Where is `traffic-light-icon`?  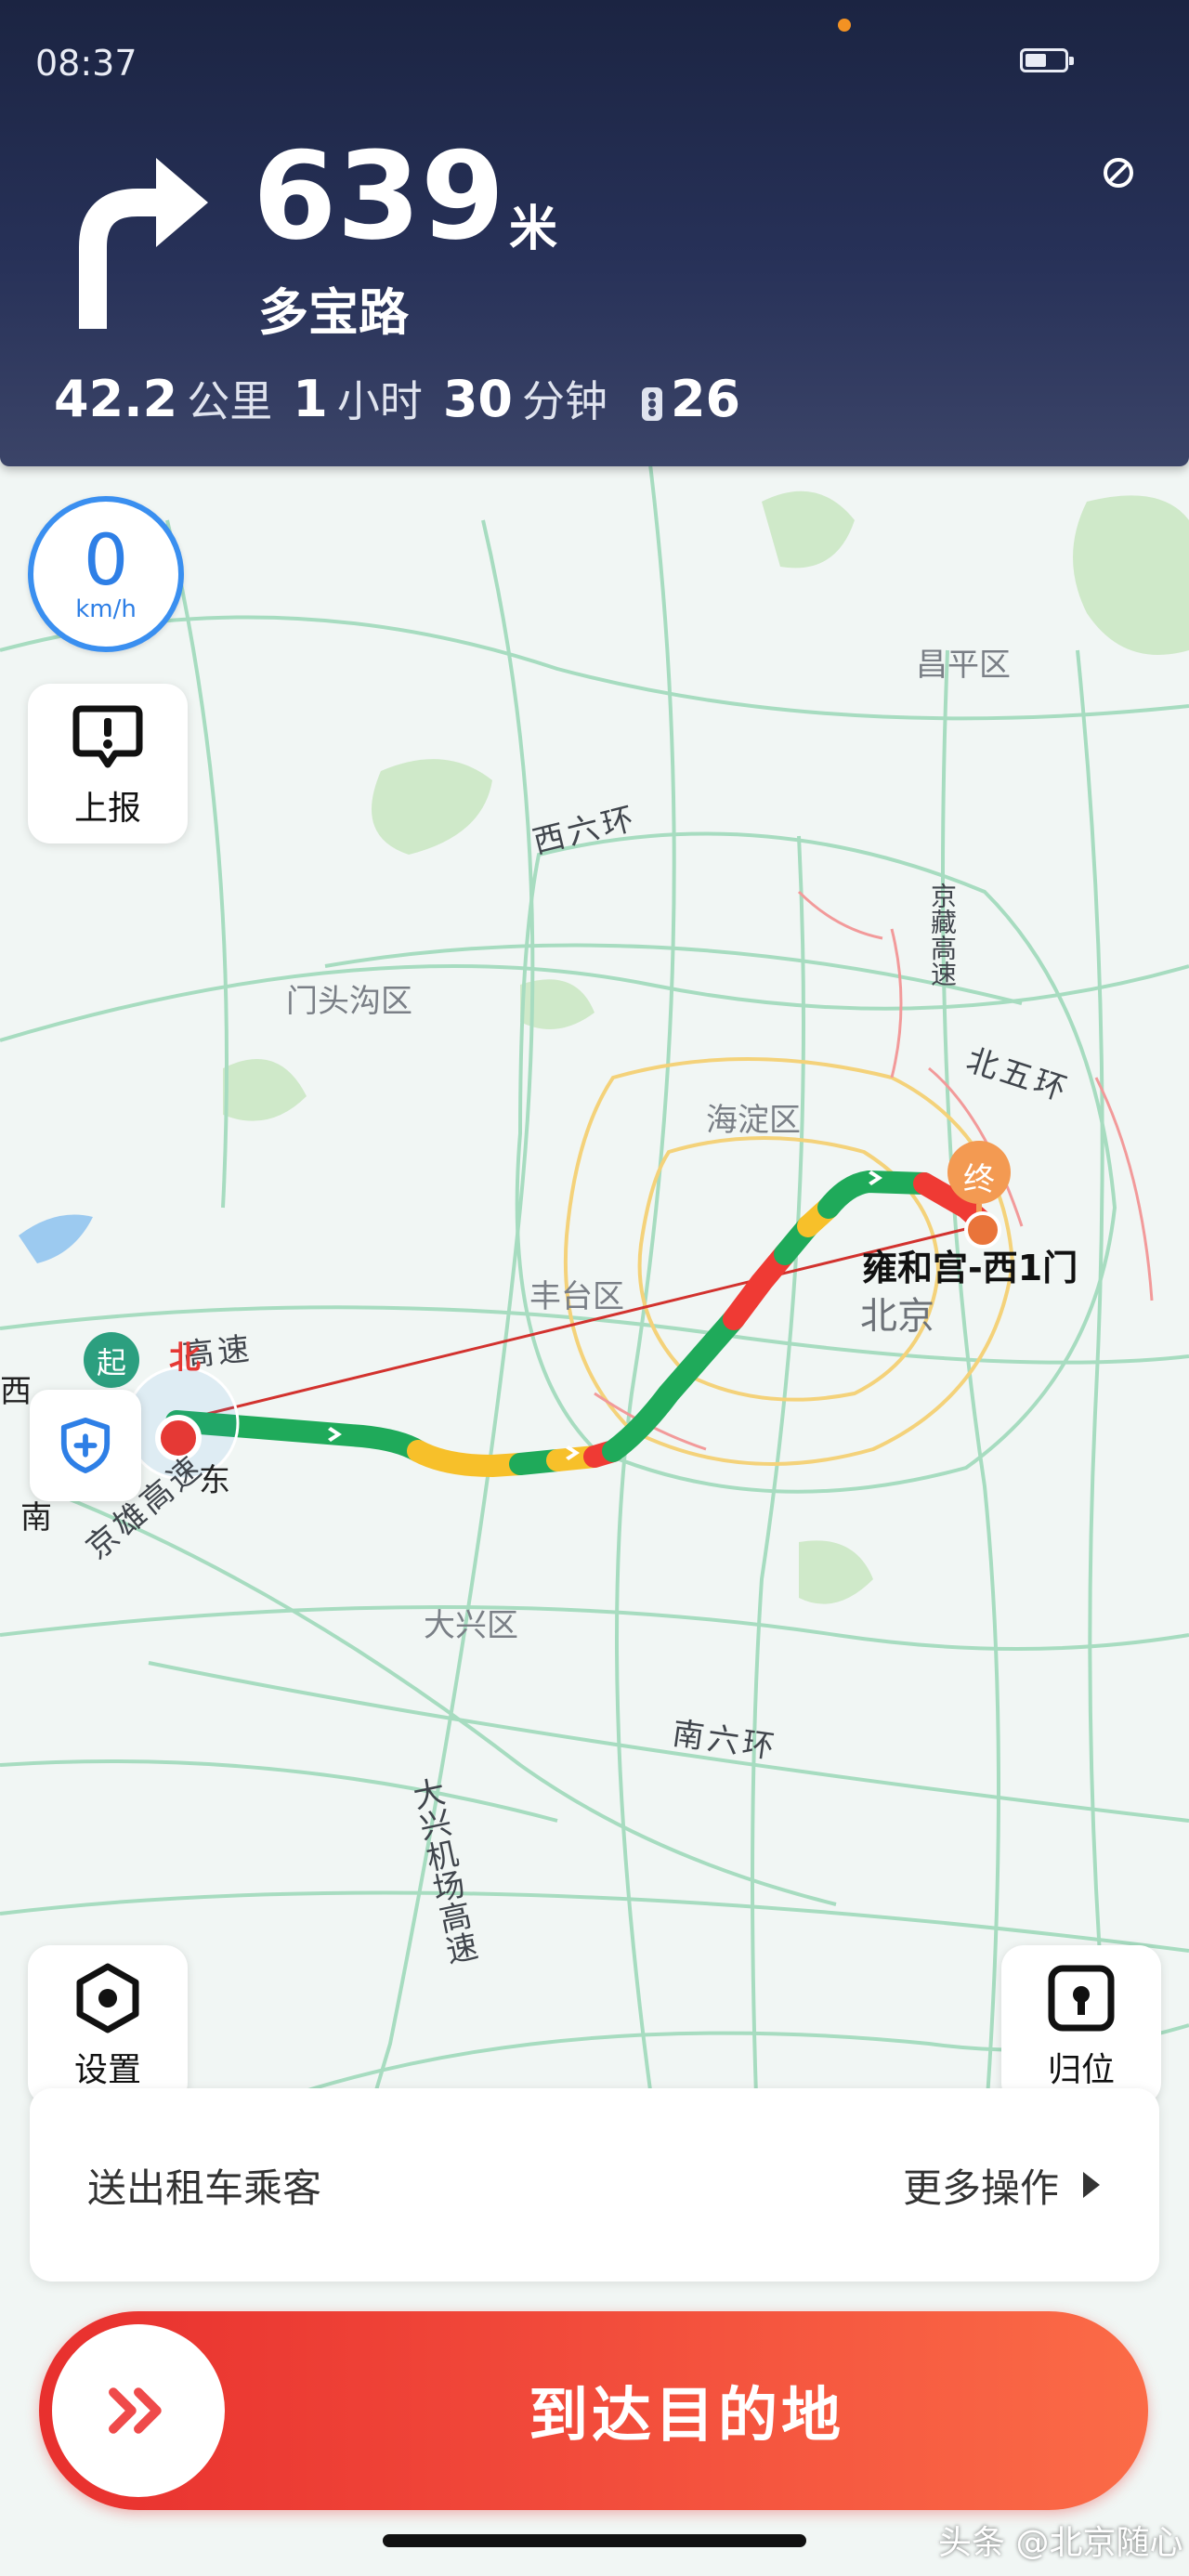
traffic-light-icon is located at coordinates (651, 404).